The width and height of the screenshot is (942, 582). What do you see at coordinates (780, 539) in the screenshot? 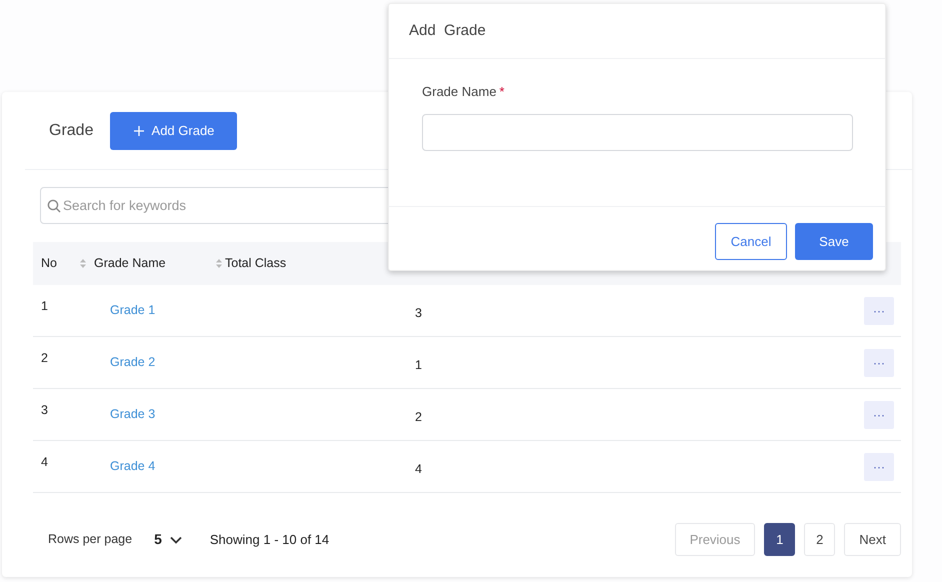
I see `page-button: 1` at bounding box center [780, 539].